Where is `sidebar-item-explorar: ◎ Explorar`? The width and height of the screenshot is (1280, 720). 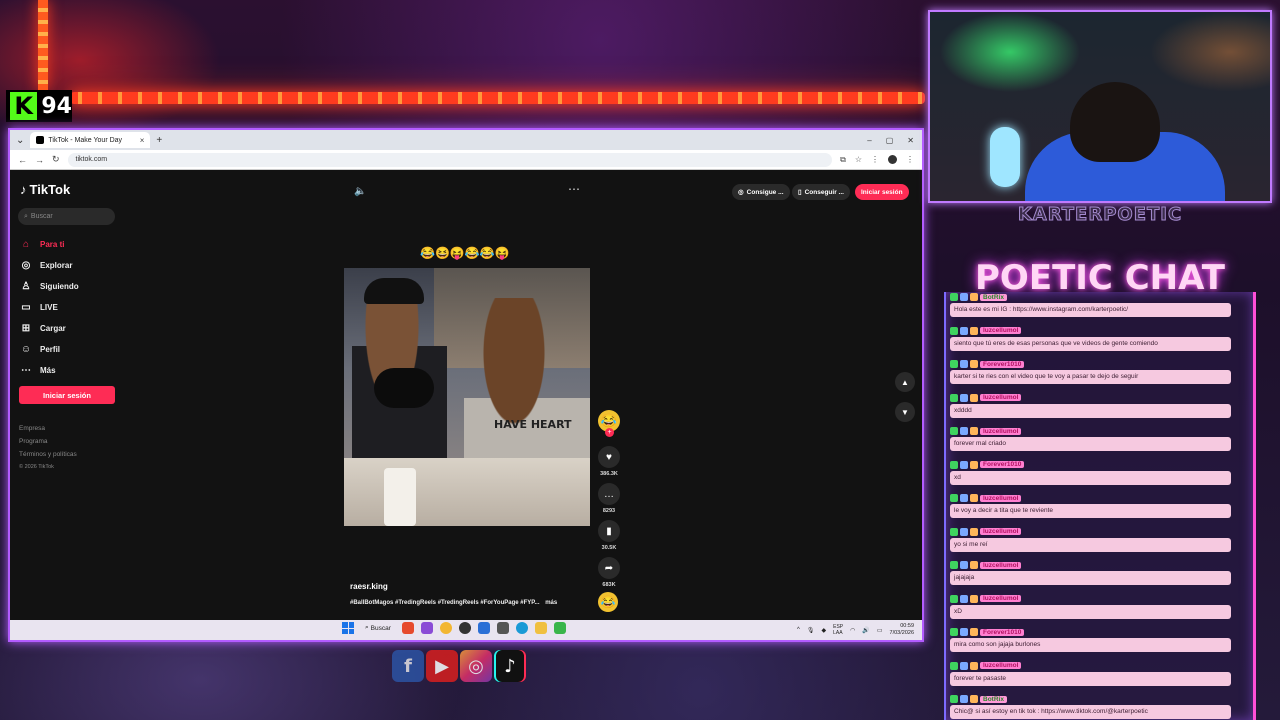
sidebar-item-explorar: ◎ Explorar is located at coordinates (49, 265).